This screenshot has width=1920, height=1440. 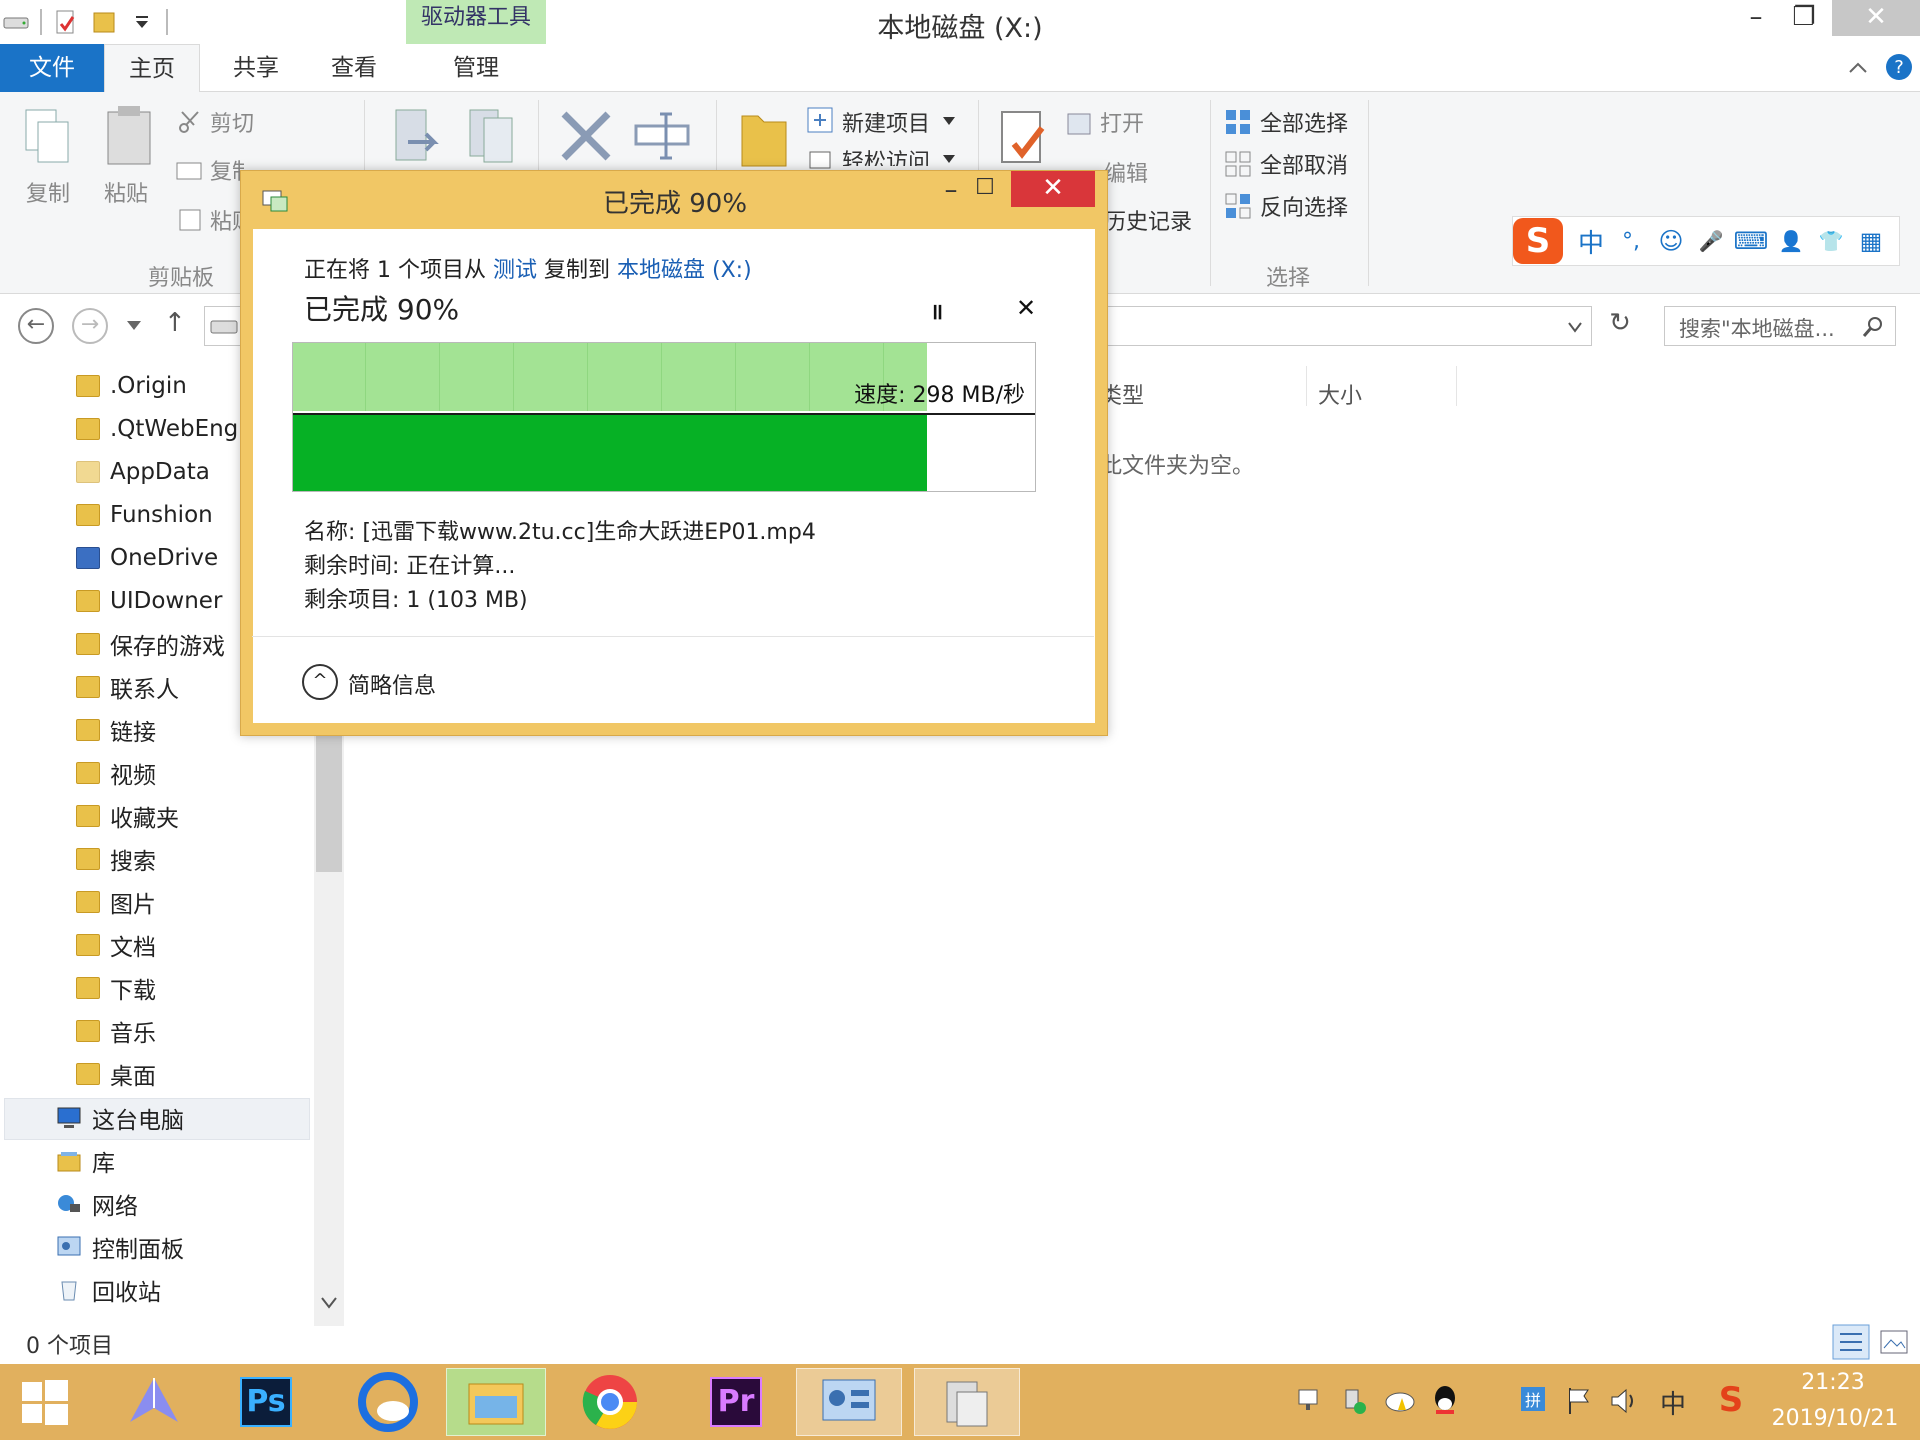 I want to click on tray-sogou-icon: S, so click(x=1731, y=1400).